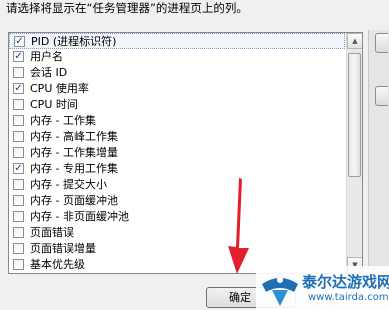 This screenshot has height=310, width=389. Describe the element at coordinates (127, 8) in the screenshot. I see `instruction-text: 请选择将显示在“任务管理器”的进程页上的列。` at that location.